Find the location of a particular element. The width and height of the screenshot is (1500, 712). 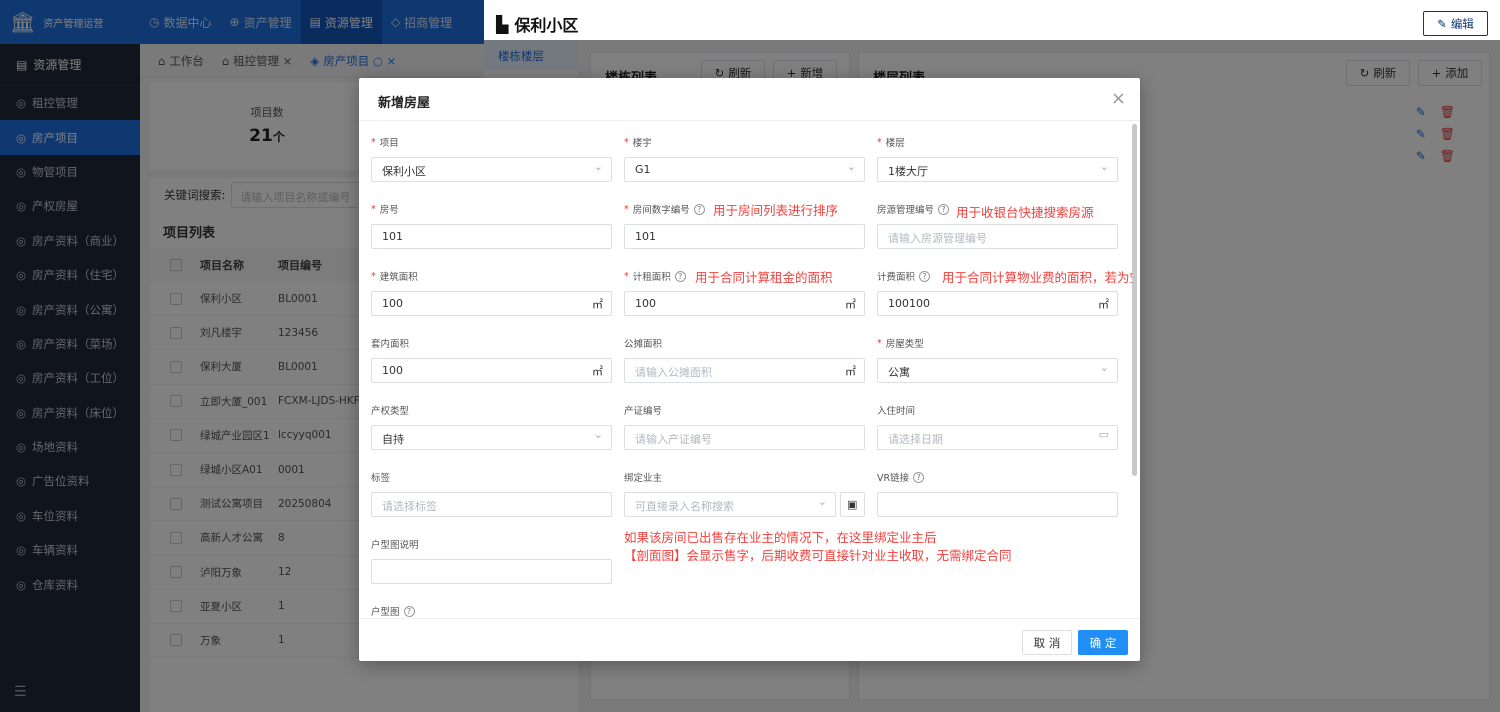

table-cell: 刘凡楼宇 is located at coordinates (221, 333).